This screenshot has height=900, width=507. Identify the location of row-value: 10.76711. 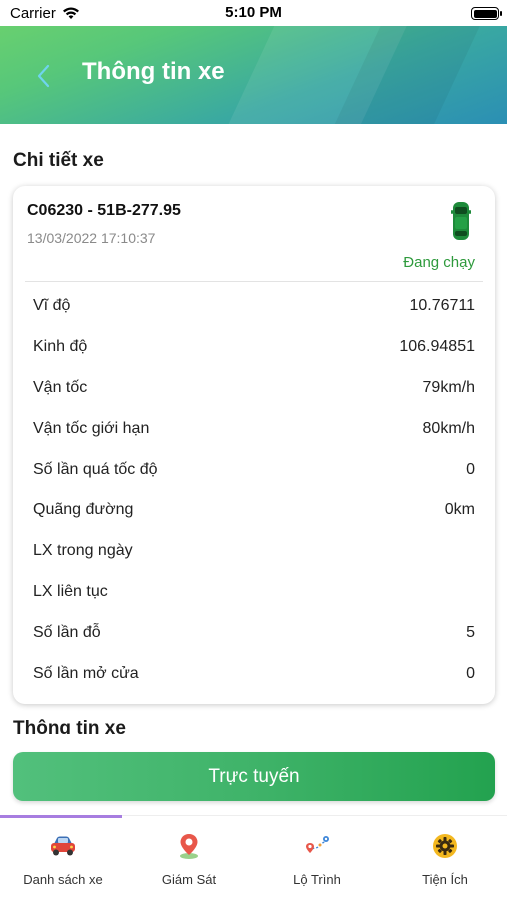
(442, 306).